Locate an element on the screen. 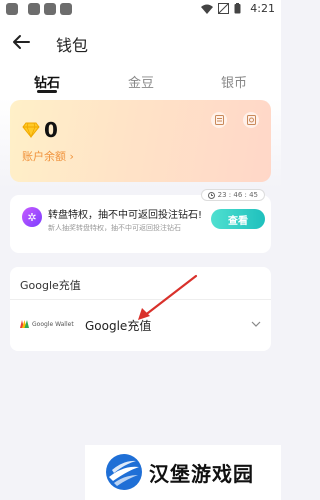 The image size is (320, 500). watermark: 汉堡游戏园 is located at coordinates (183, 472).